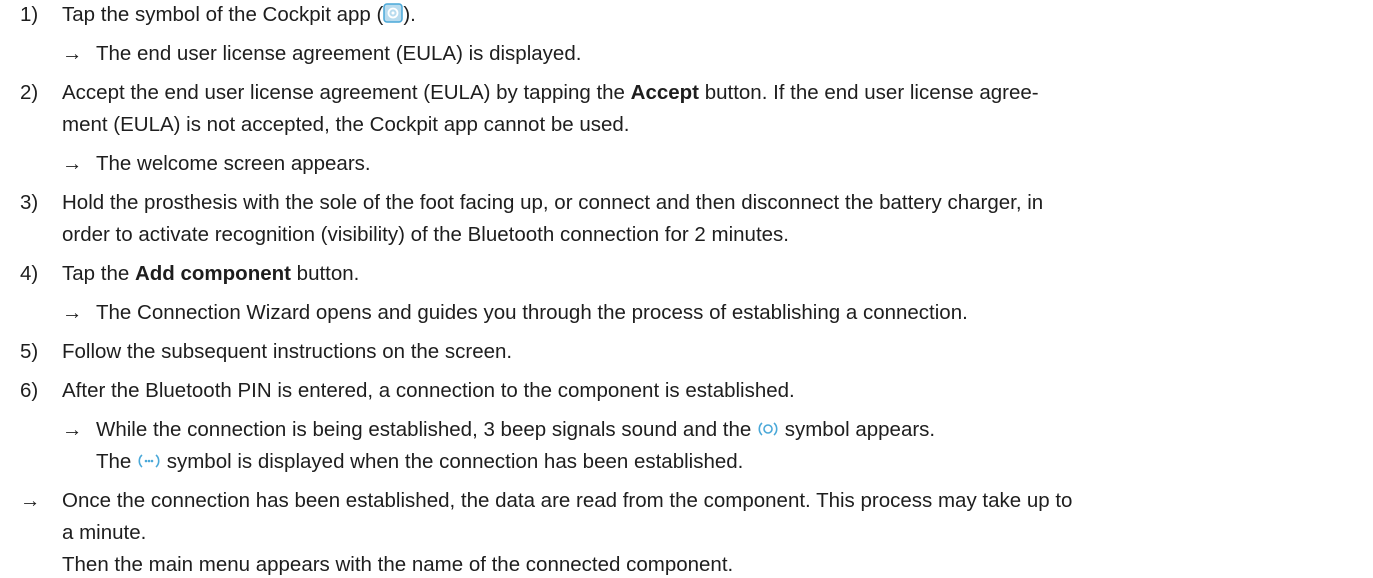 The image size is (1373, 578). I want to click on step-text-part: )., so click(409, 14).